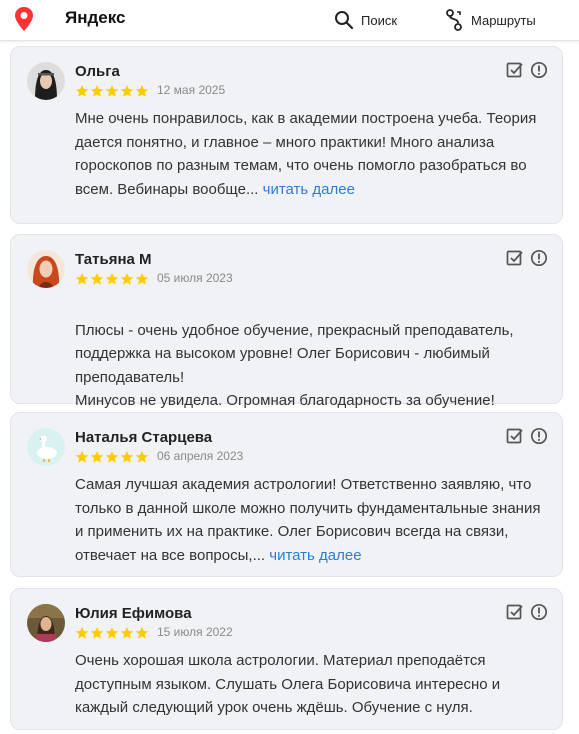 This screenshot has height=734, width=579. I want to click on routes-label: Маршруты, so click(503, 20).